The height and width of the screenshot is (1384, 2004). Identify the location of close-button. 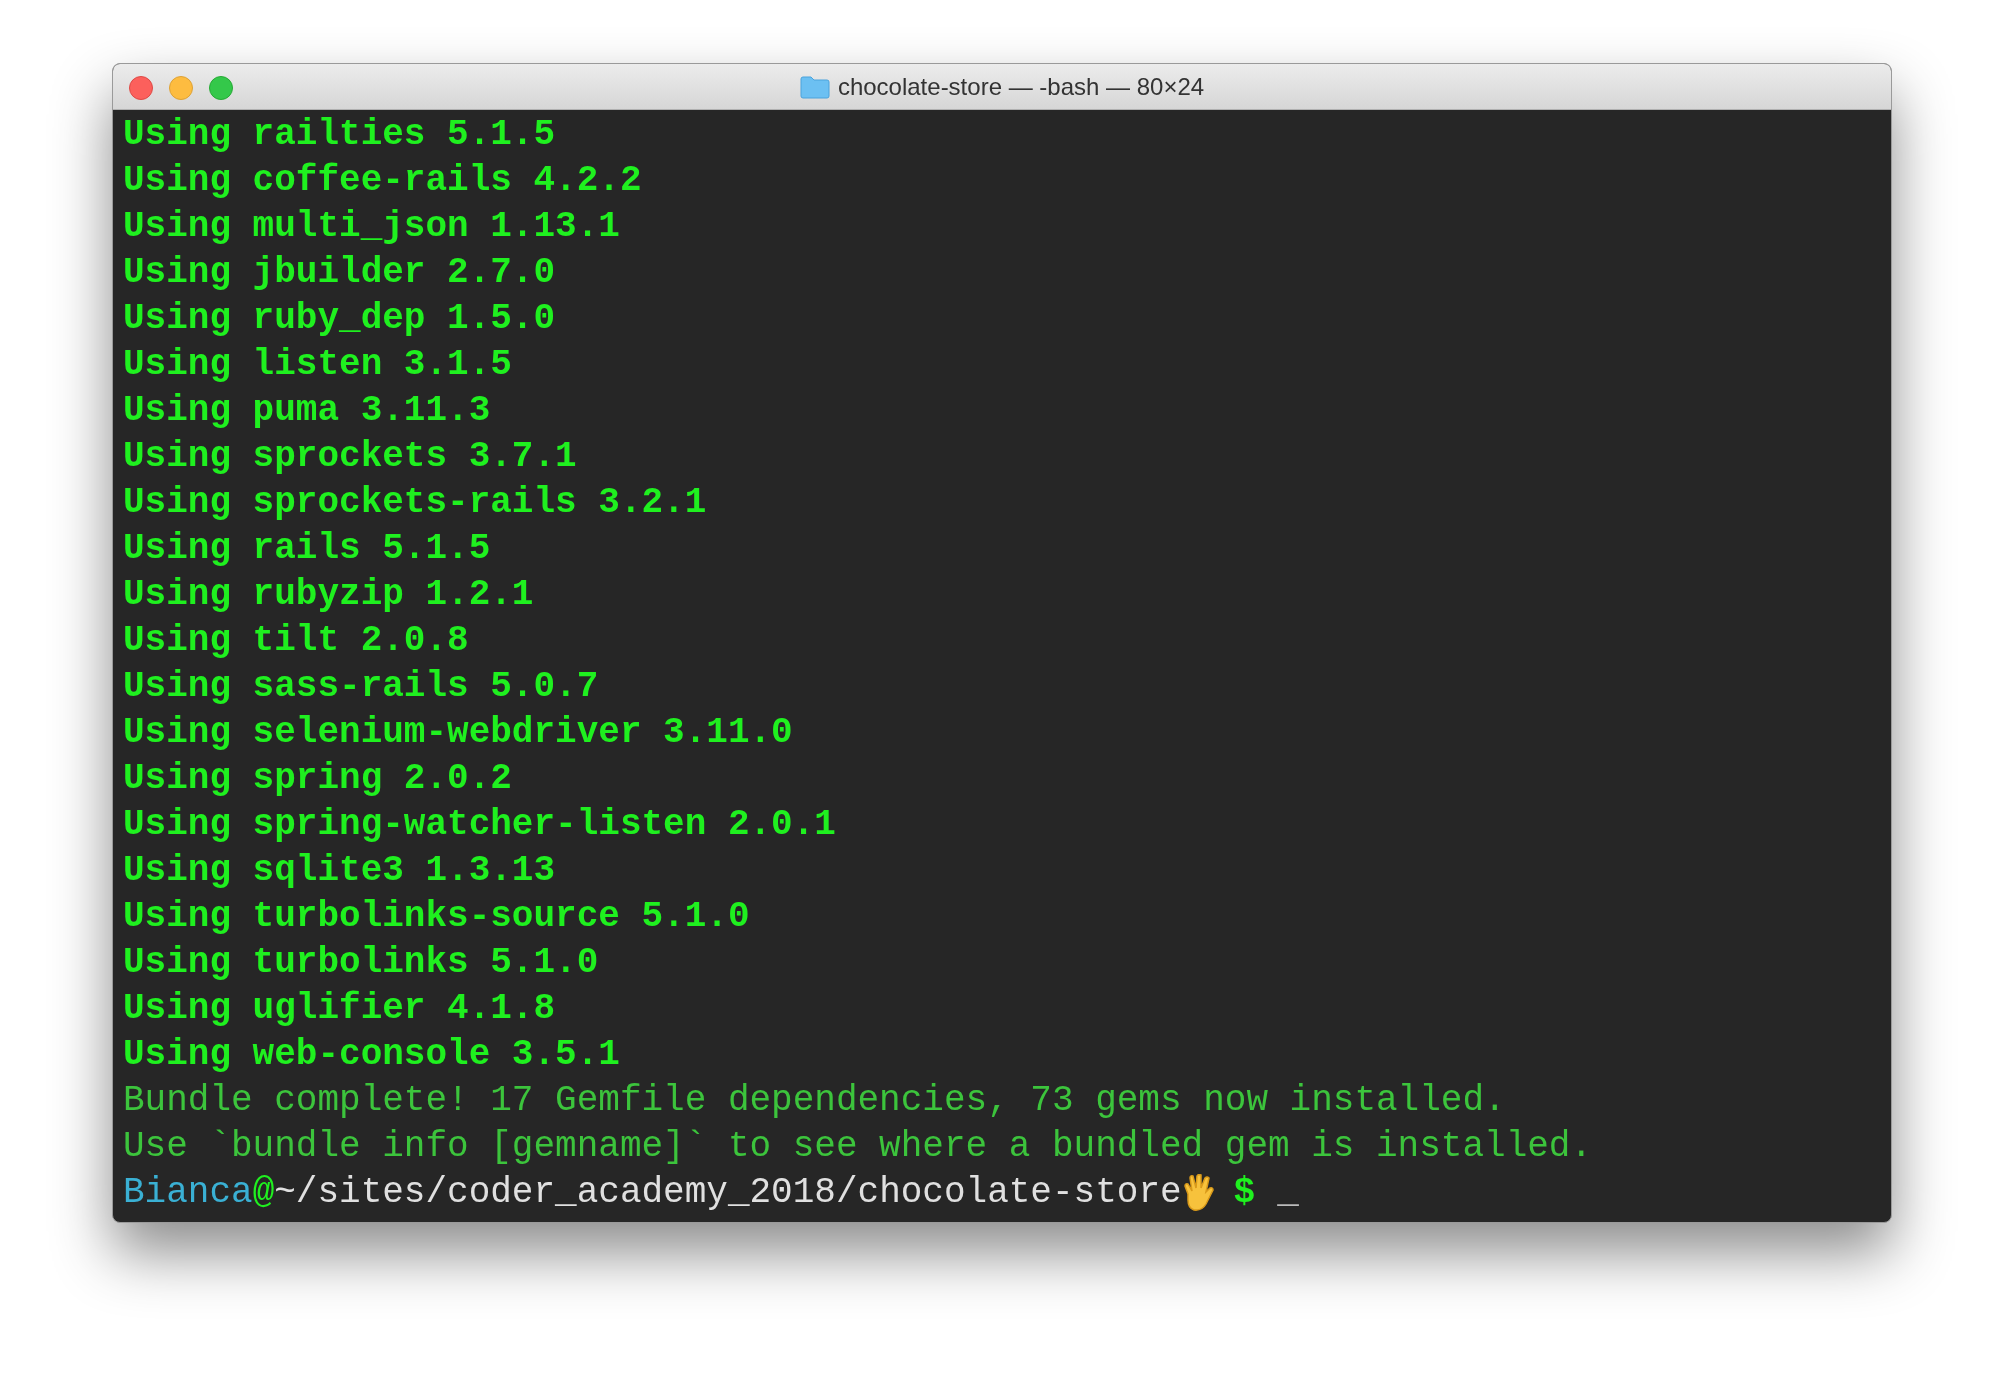
(141, 88).